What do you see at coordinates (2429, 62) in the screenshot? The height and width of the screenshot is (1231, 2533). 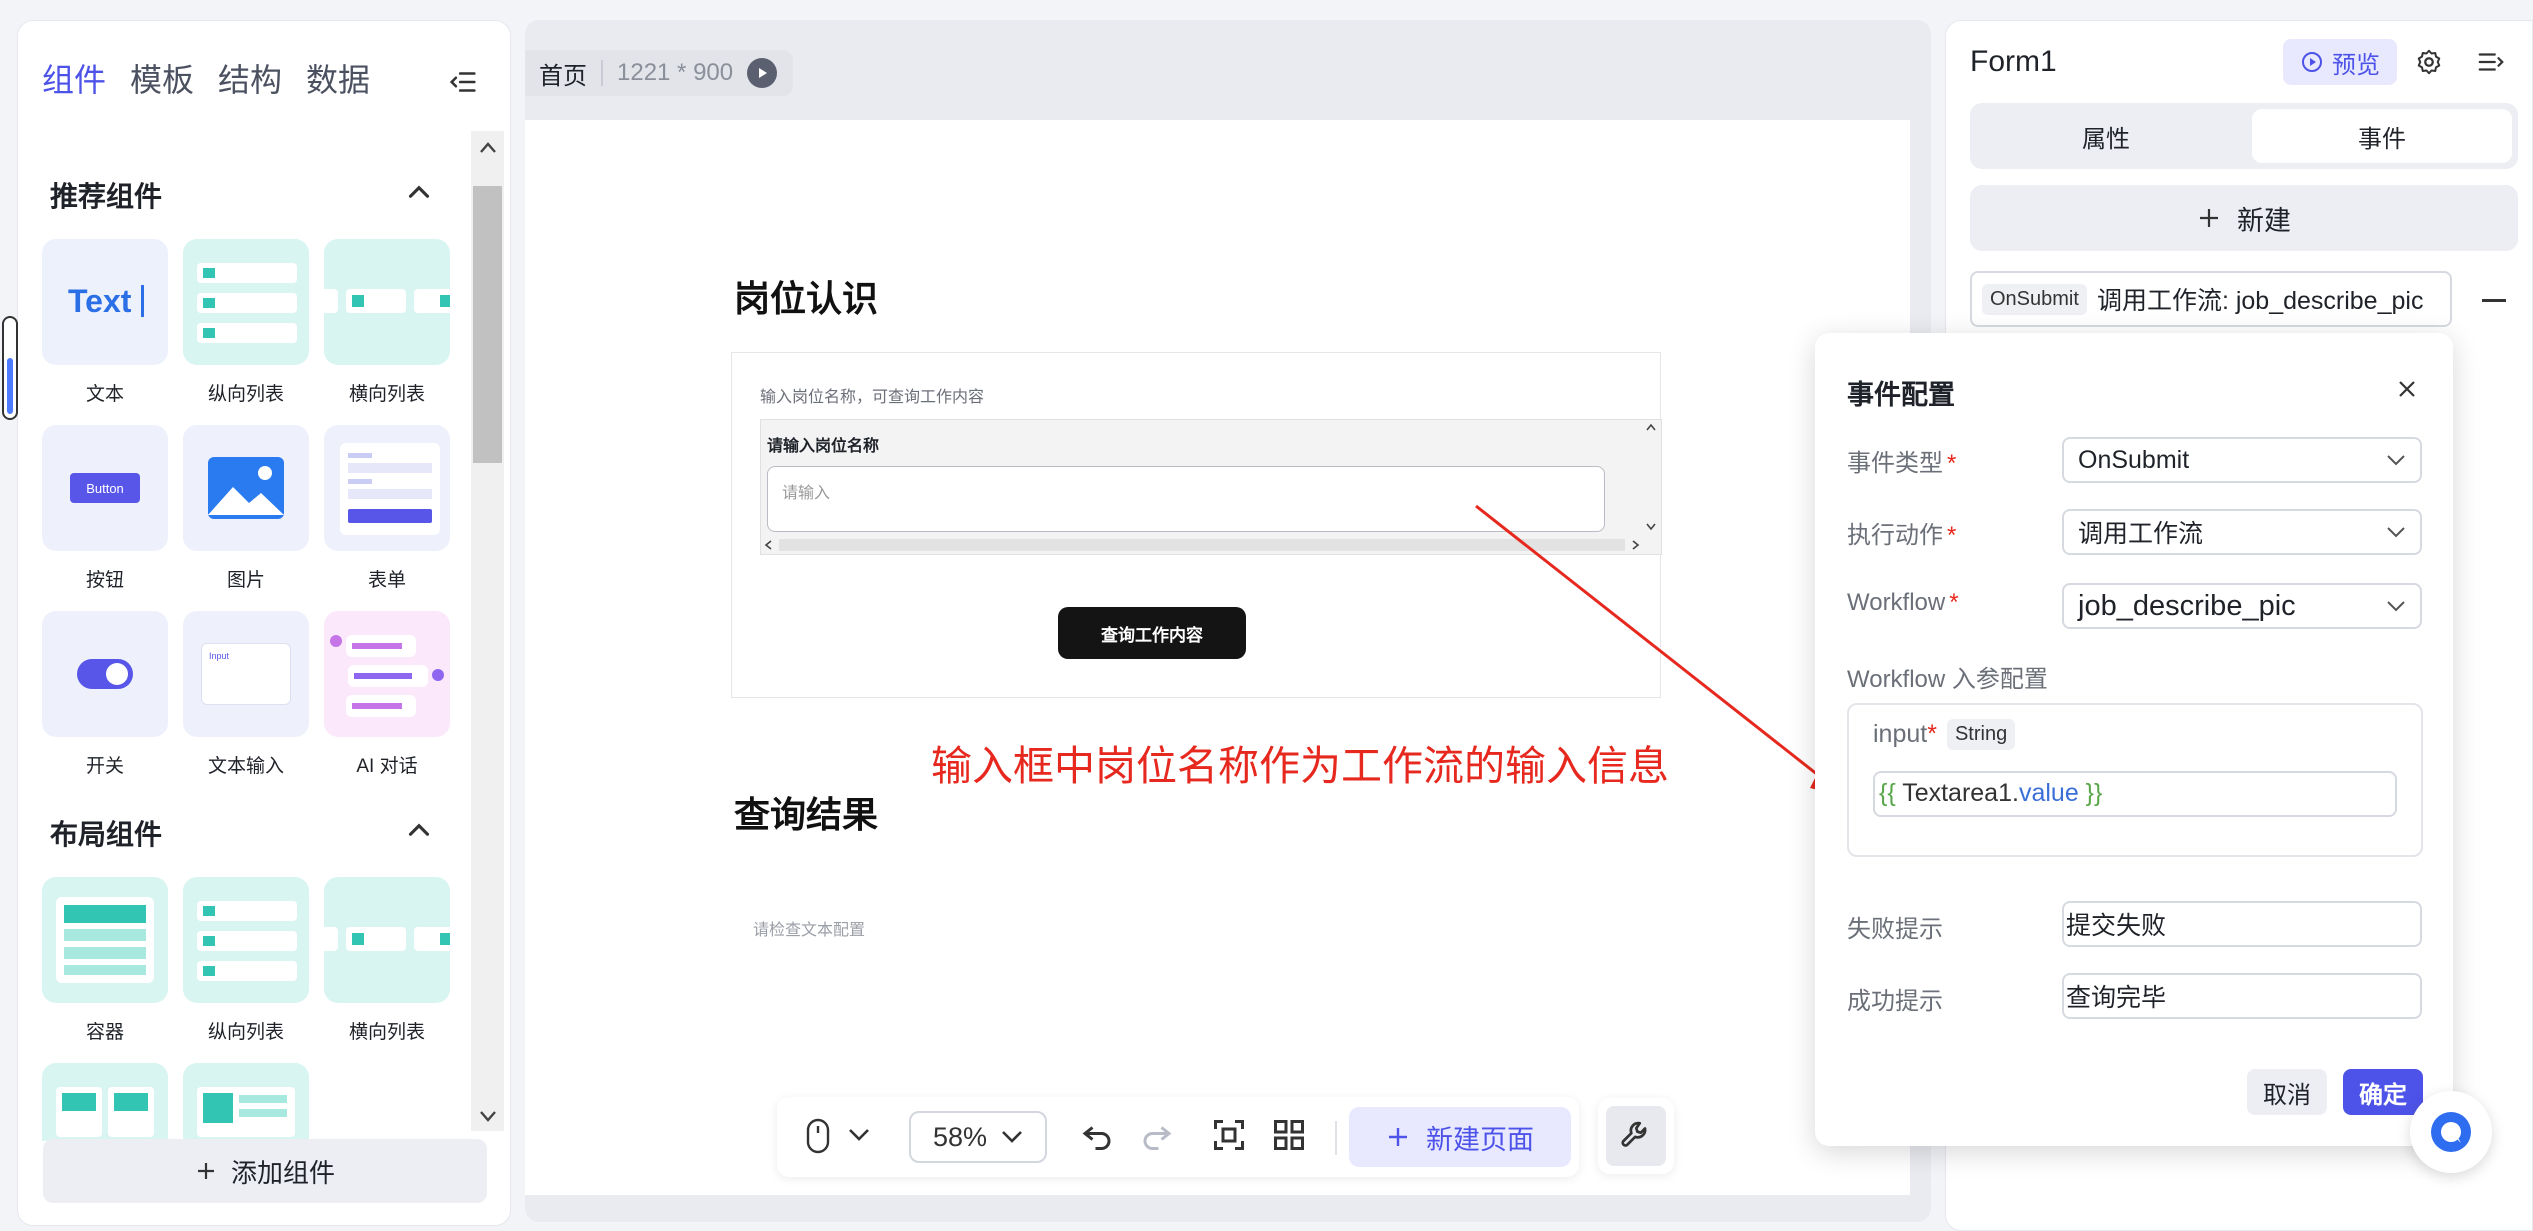 I see `gear-icon` at bounding box center [2429, 62].